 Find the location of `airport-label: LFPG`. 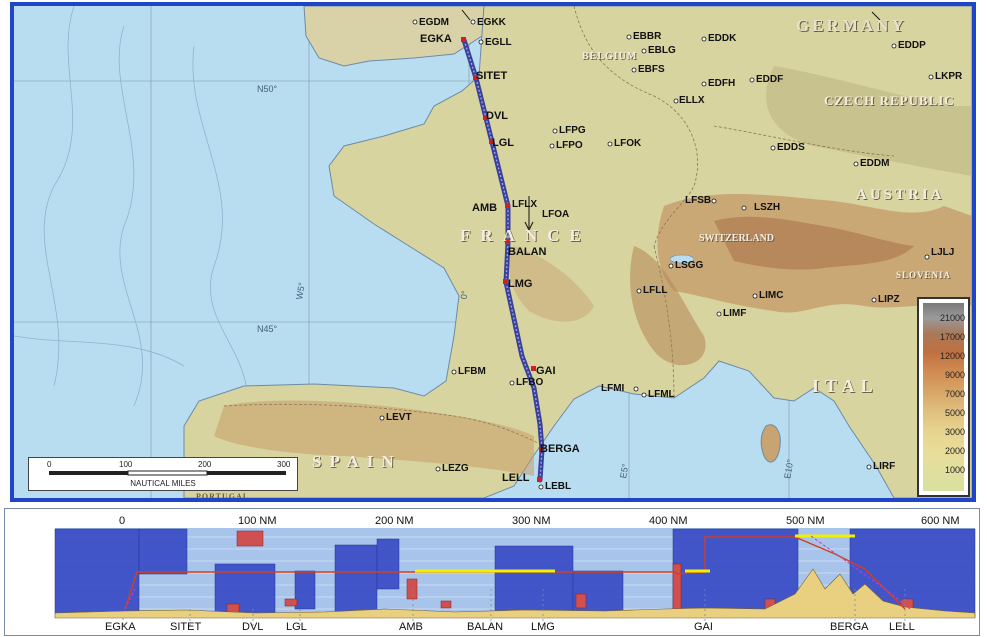

airport-label: LFPG is located at coordinates (572, 131).